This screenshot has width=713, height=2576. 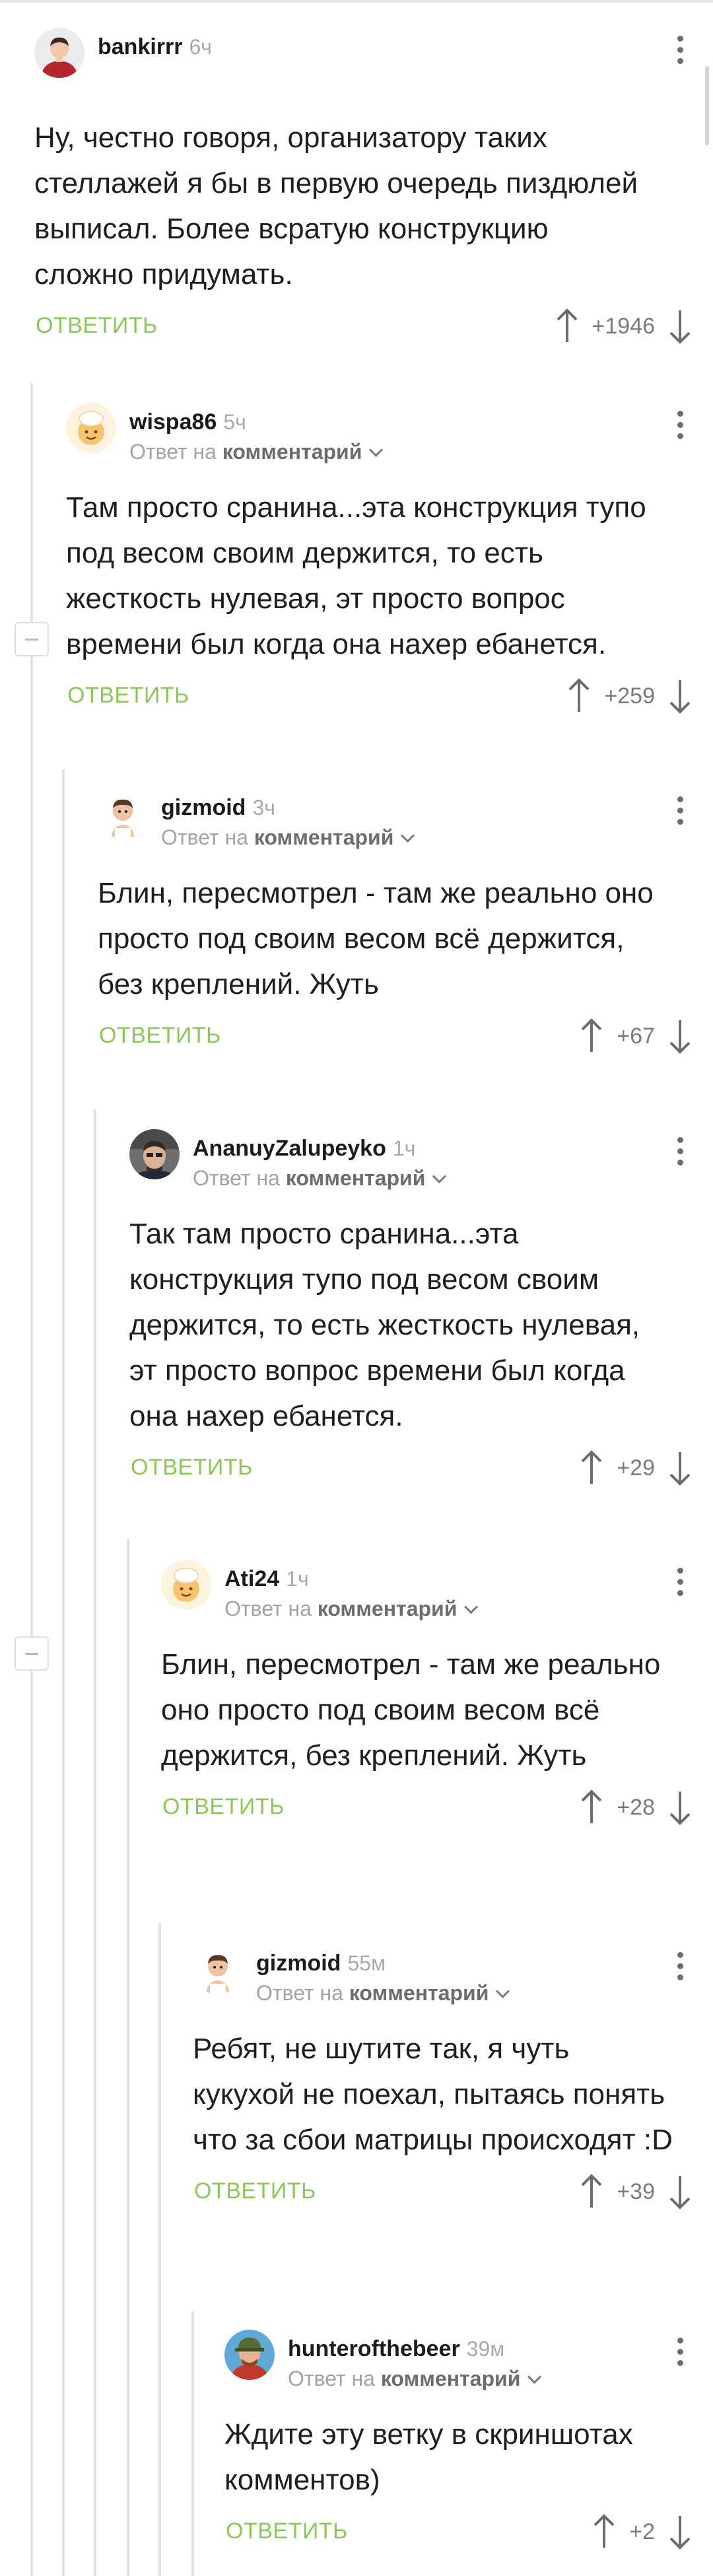 What do you see at coordinates (266, 1579) in the screenshot?
I see `author-name: Ati24 1ч` at bounding box center [266, 1579].